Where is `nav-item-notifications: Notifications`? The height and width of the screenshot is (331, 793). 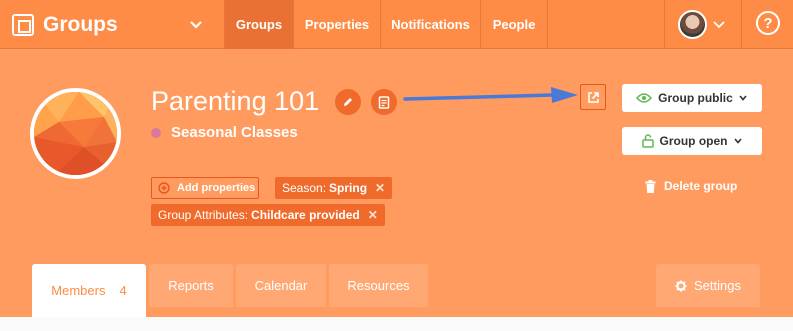 nav-item-notifications: Notifications is located at coordinates (430, 24).